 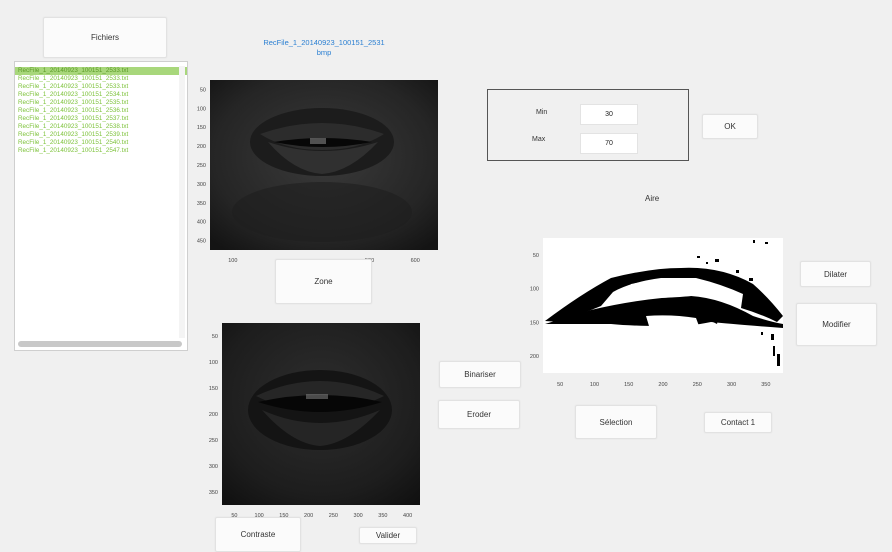 What do you see at coordinates (101, 103) in the screenshot?
I see `file-list-item: RecFile_1_20140923_100151_2535.txt` at bounding box center [101, 103].